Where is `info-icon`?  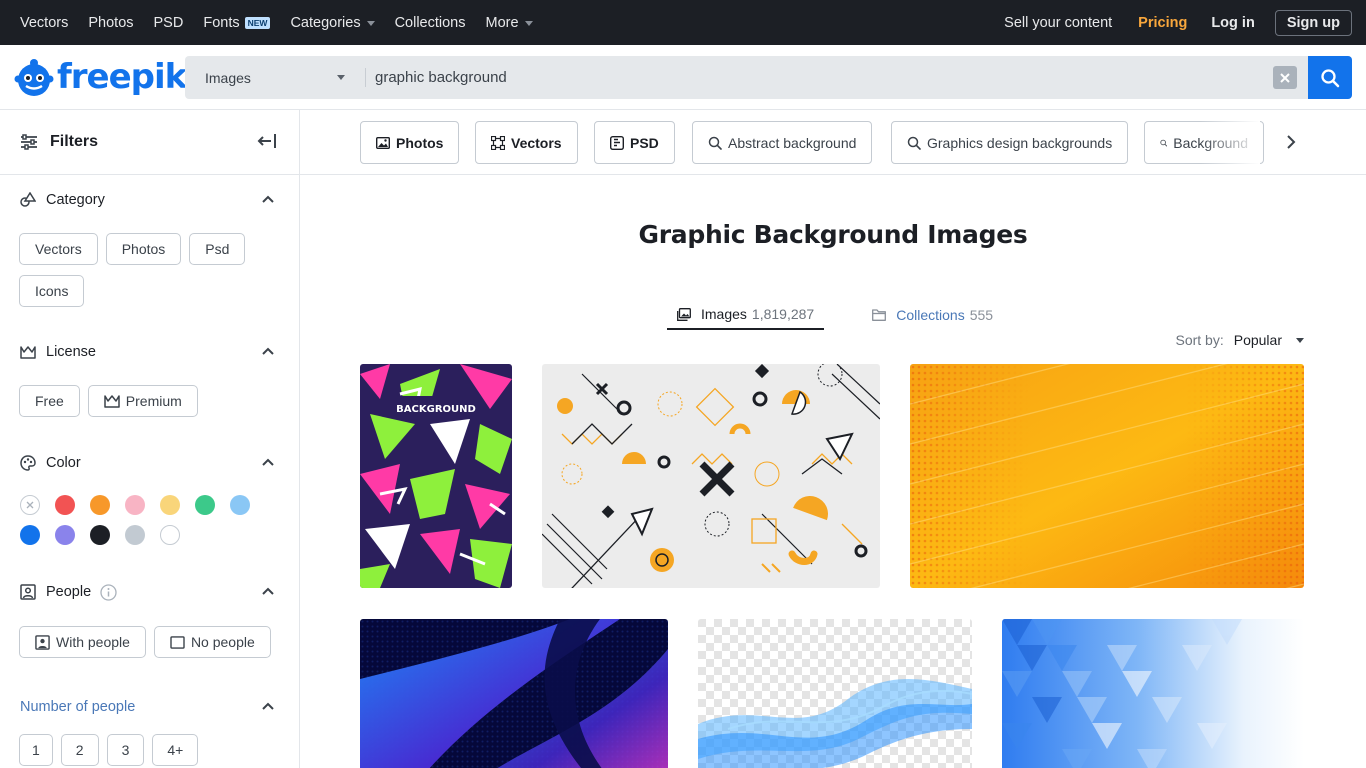 info-icon is located at coordinates (108, 592).